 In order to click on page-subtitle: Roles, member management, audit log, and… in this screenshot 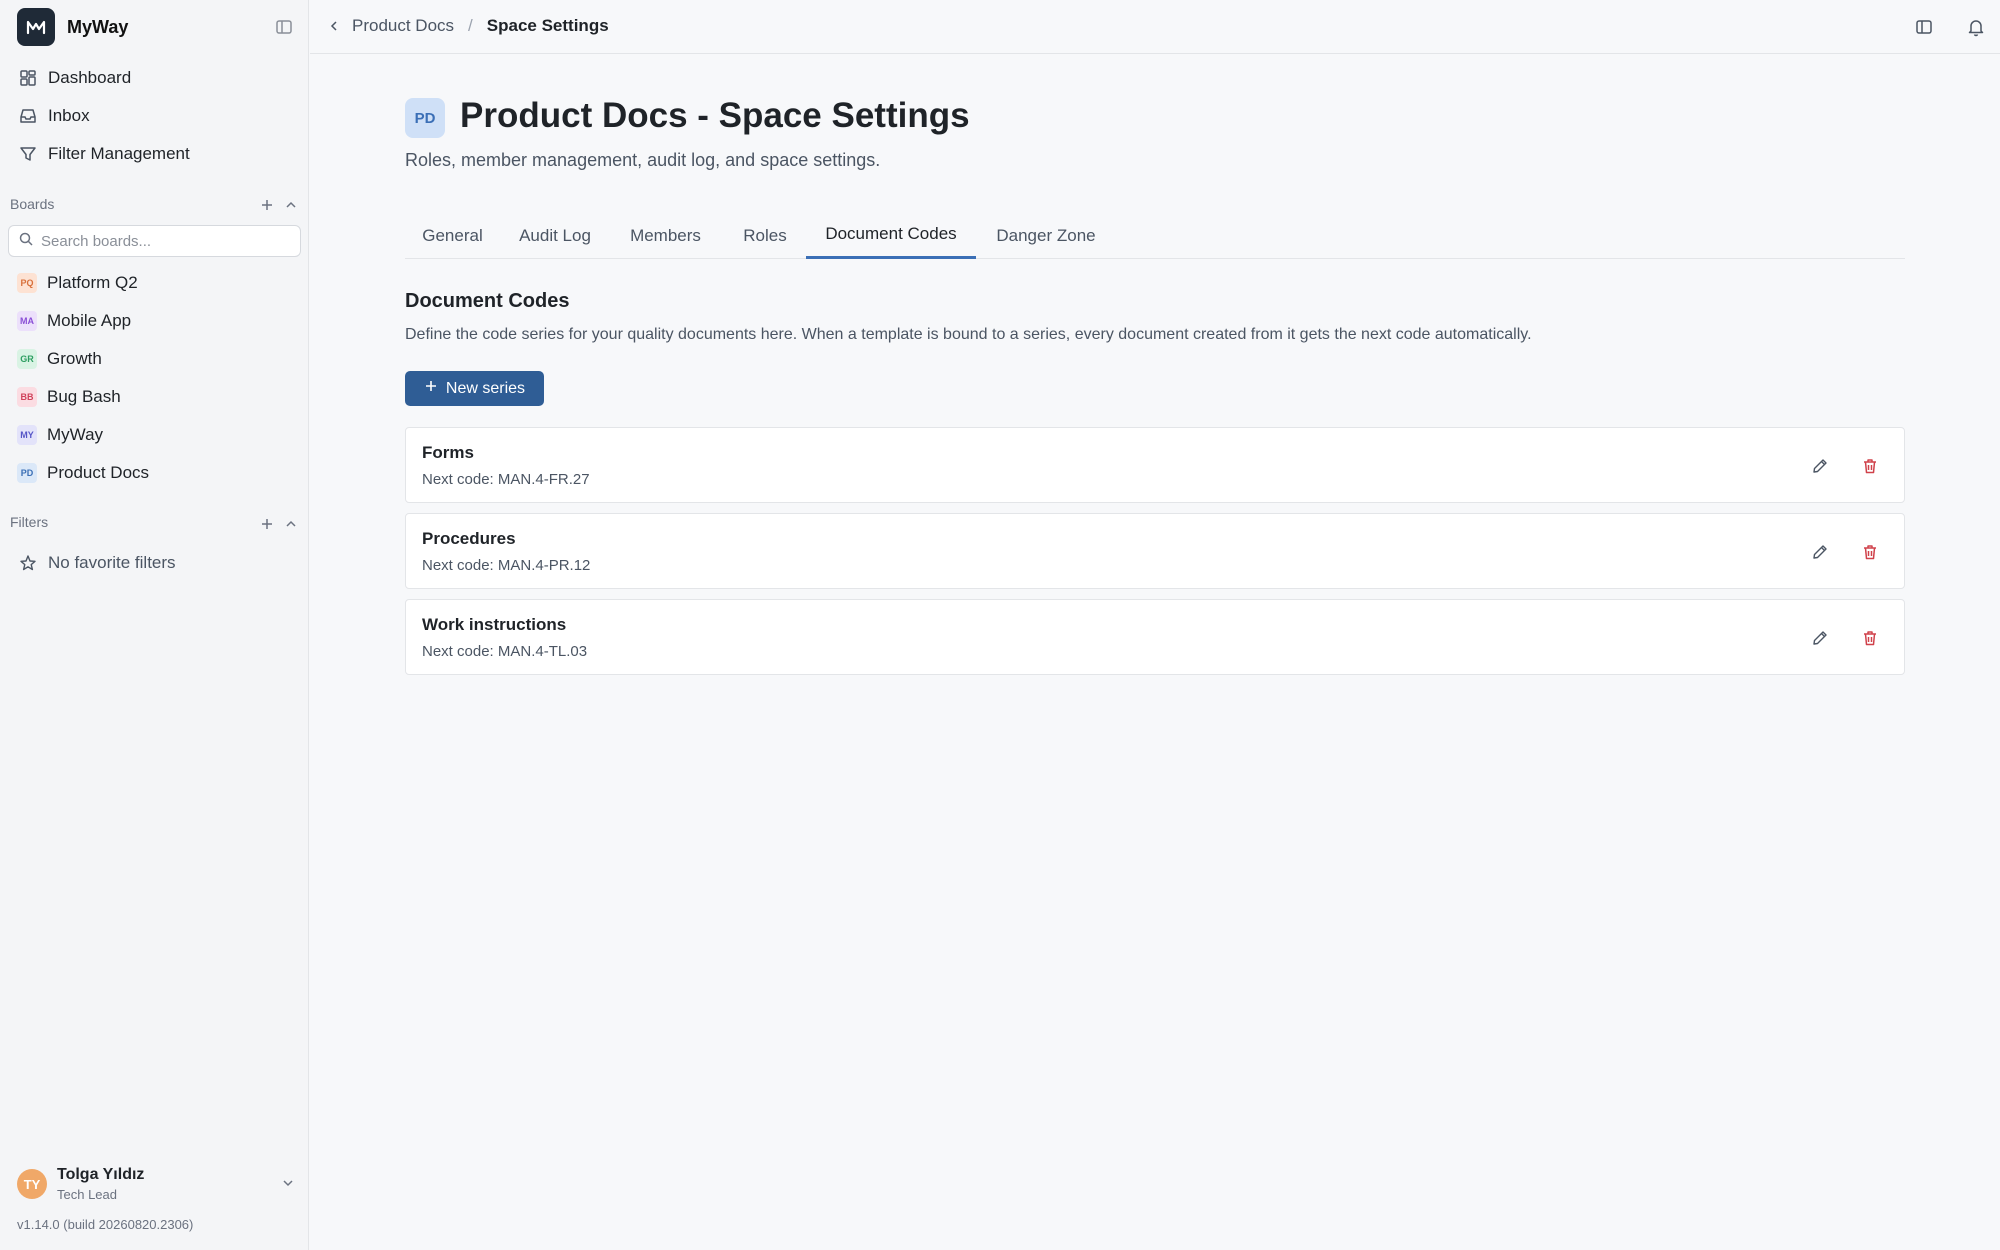, I will do `click(643, 160)`.